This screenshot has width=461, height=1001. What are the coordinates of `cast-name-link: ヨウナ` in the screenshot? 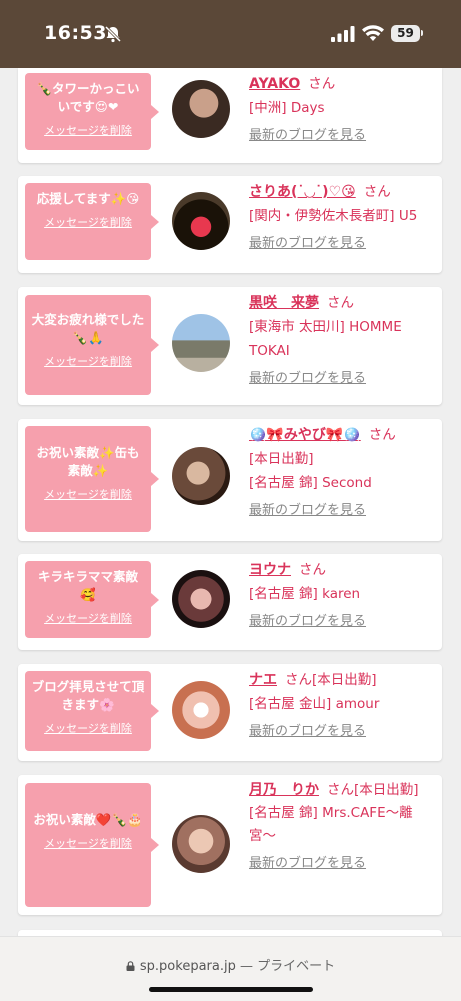 It's located at (270, 570).